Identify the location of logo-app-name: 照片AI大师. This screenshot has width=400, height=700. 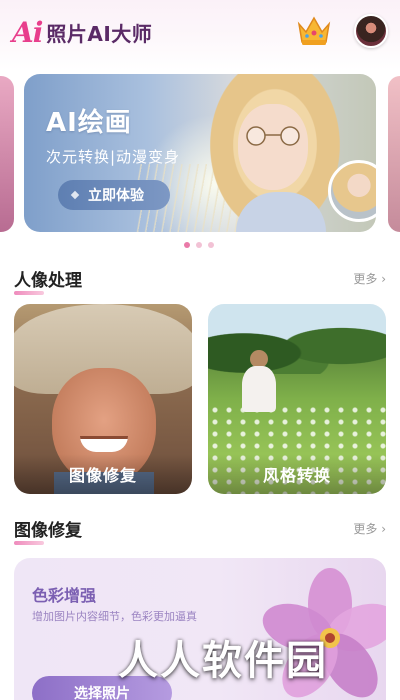
(99, 33).